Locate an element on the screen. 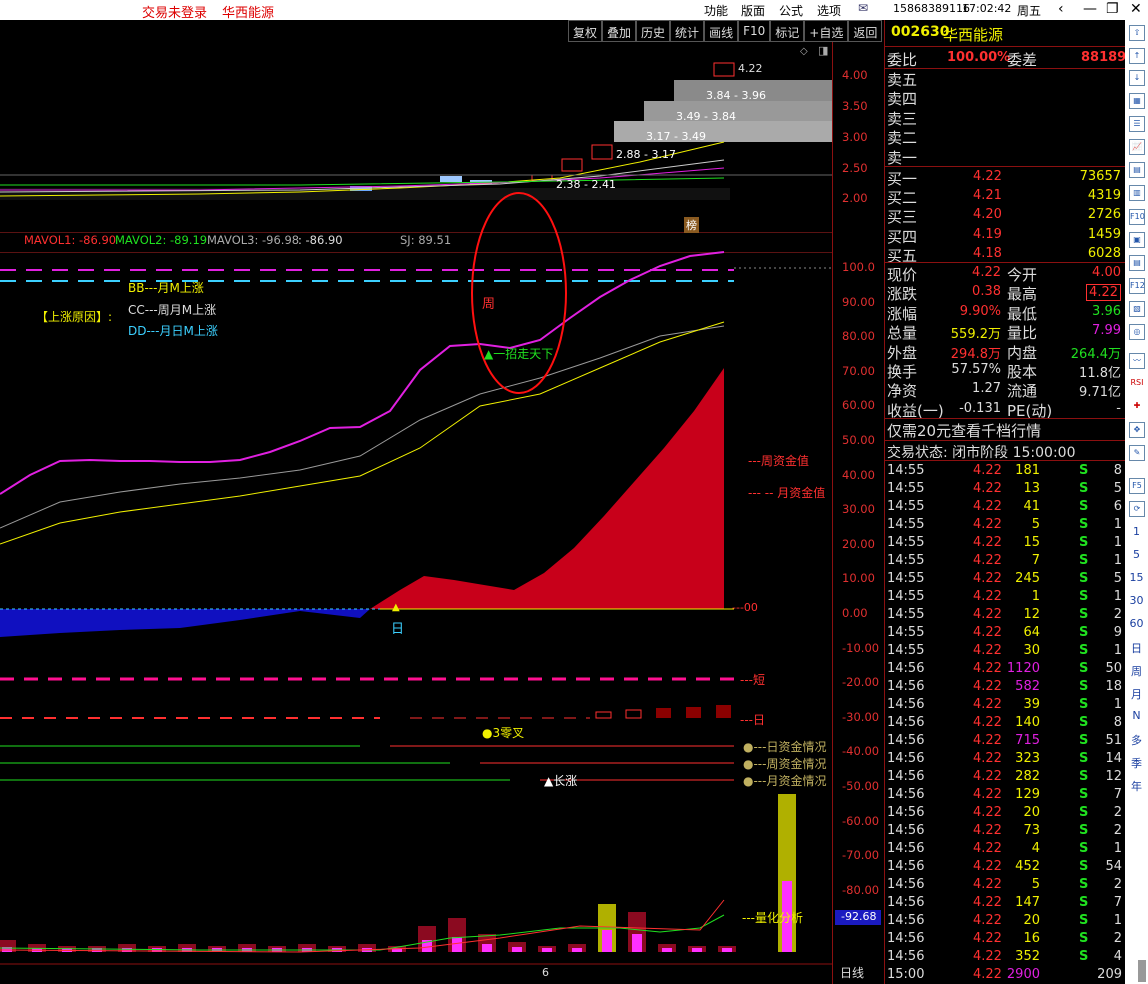  period-30: 30 is located at coordinates (1136, 600).